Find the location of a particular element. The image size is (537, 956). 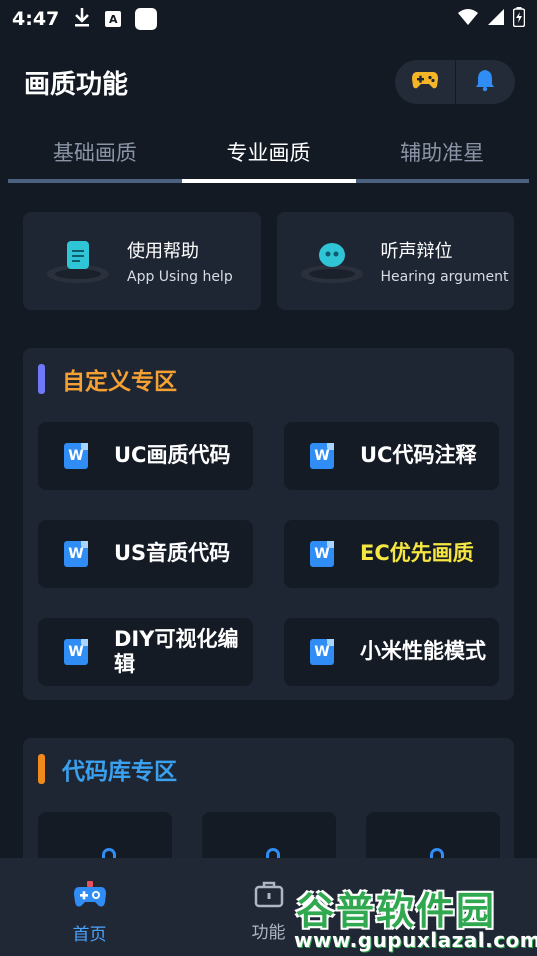

grid-item-label: US音质代码 is located at coordinates (172, 553).